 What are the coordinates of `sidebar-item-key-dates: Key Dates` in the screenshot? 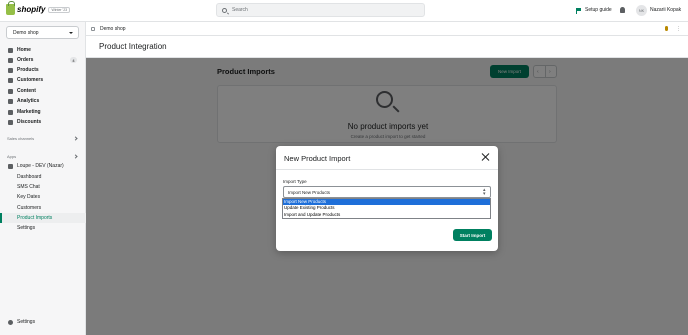 It's located at (43, 197).